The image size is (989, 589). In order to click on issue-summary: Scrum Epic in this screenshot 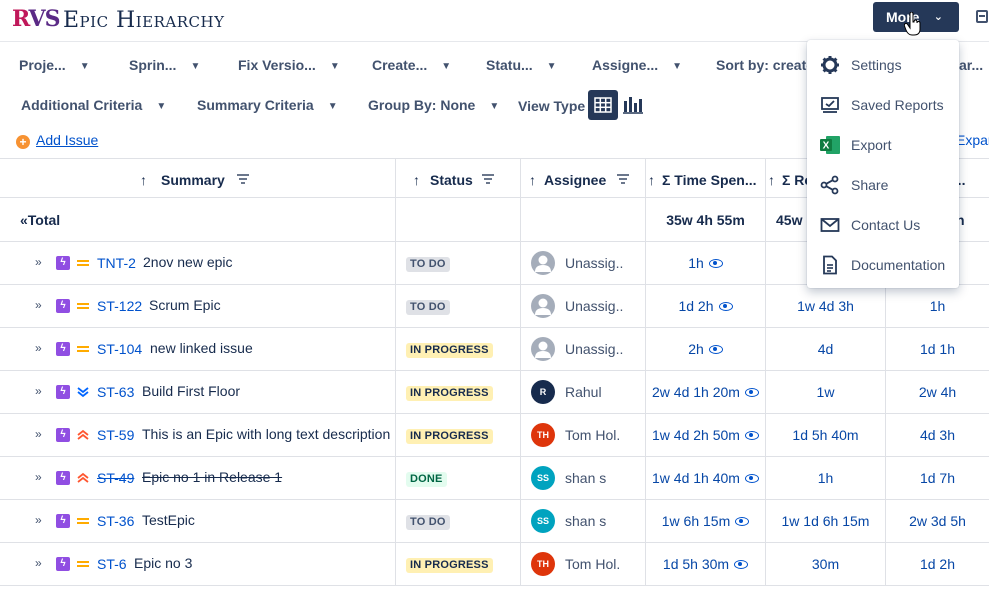, I will do `click(185, 305)`.